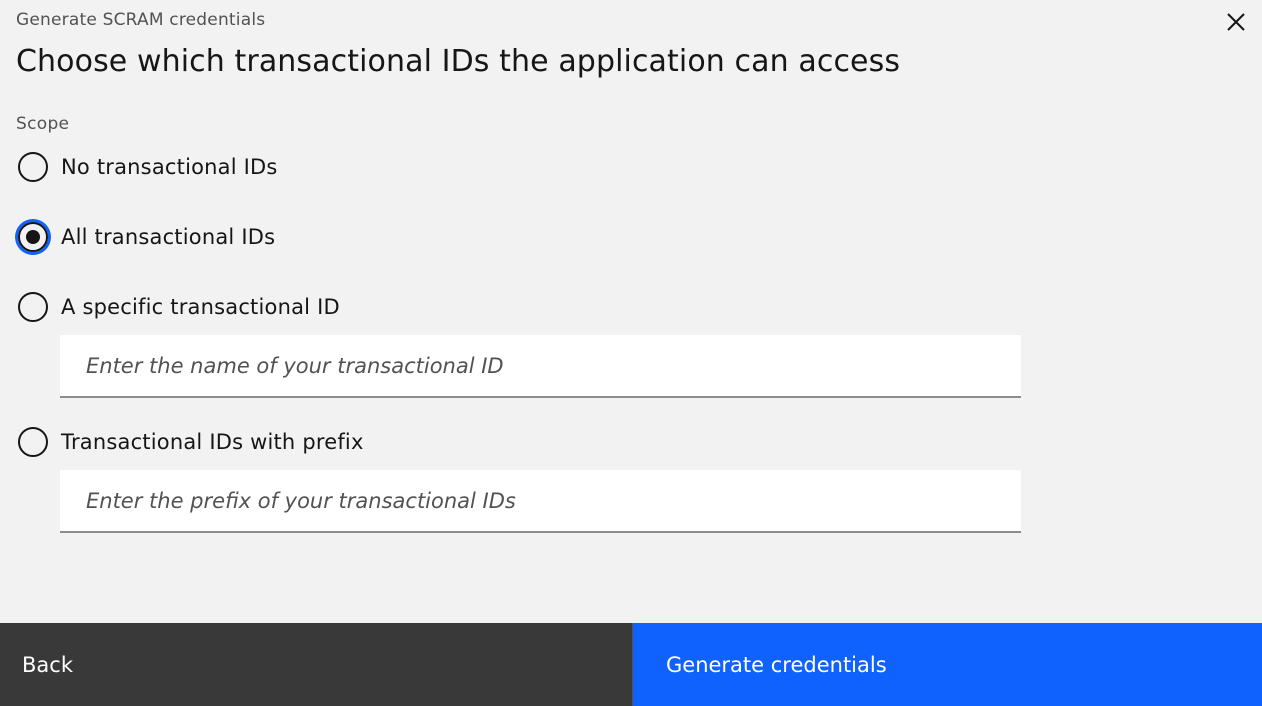 This screenshot has width=1262, height=706. I want to click on close-icon, so click(1236, 22).